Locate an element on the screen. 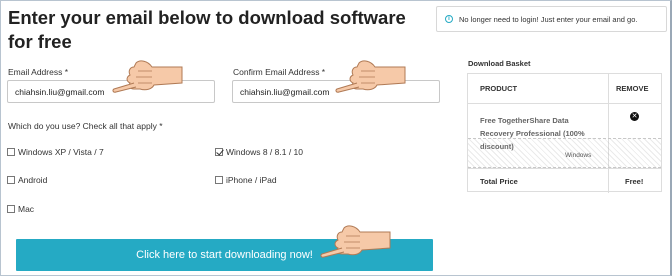 The image size is (672, 276). option-windows-8: Windows 8 / 8.1 / 10 is located at coordinates (259, 152).